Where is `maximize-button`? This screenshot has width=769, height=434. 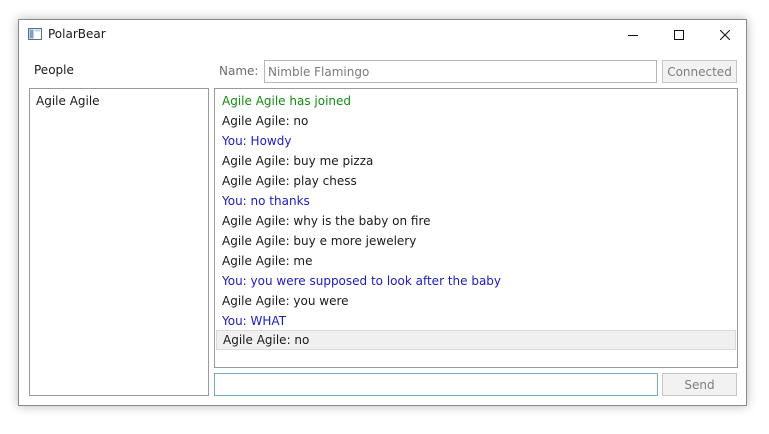 maximize-button is located at coordinates (679, 35).